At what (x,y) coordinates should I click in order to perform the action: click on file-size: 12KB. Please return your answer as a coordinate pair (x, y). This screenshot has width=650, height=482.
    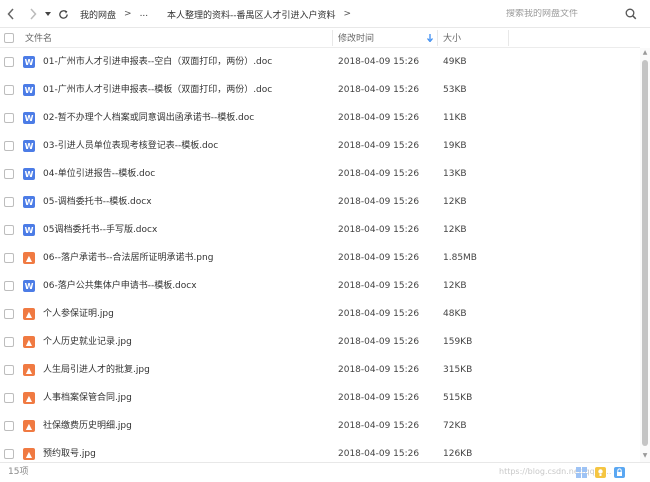
    Looking at the image, I should click on (455, 202).